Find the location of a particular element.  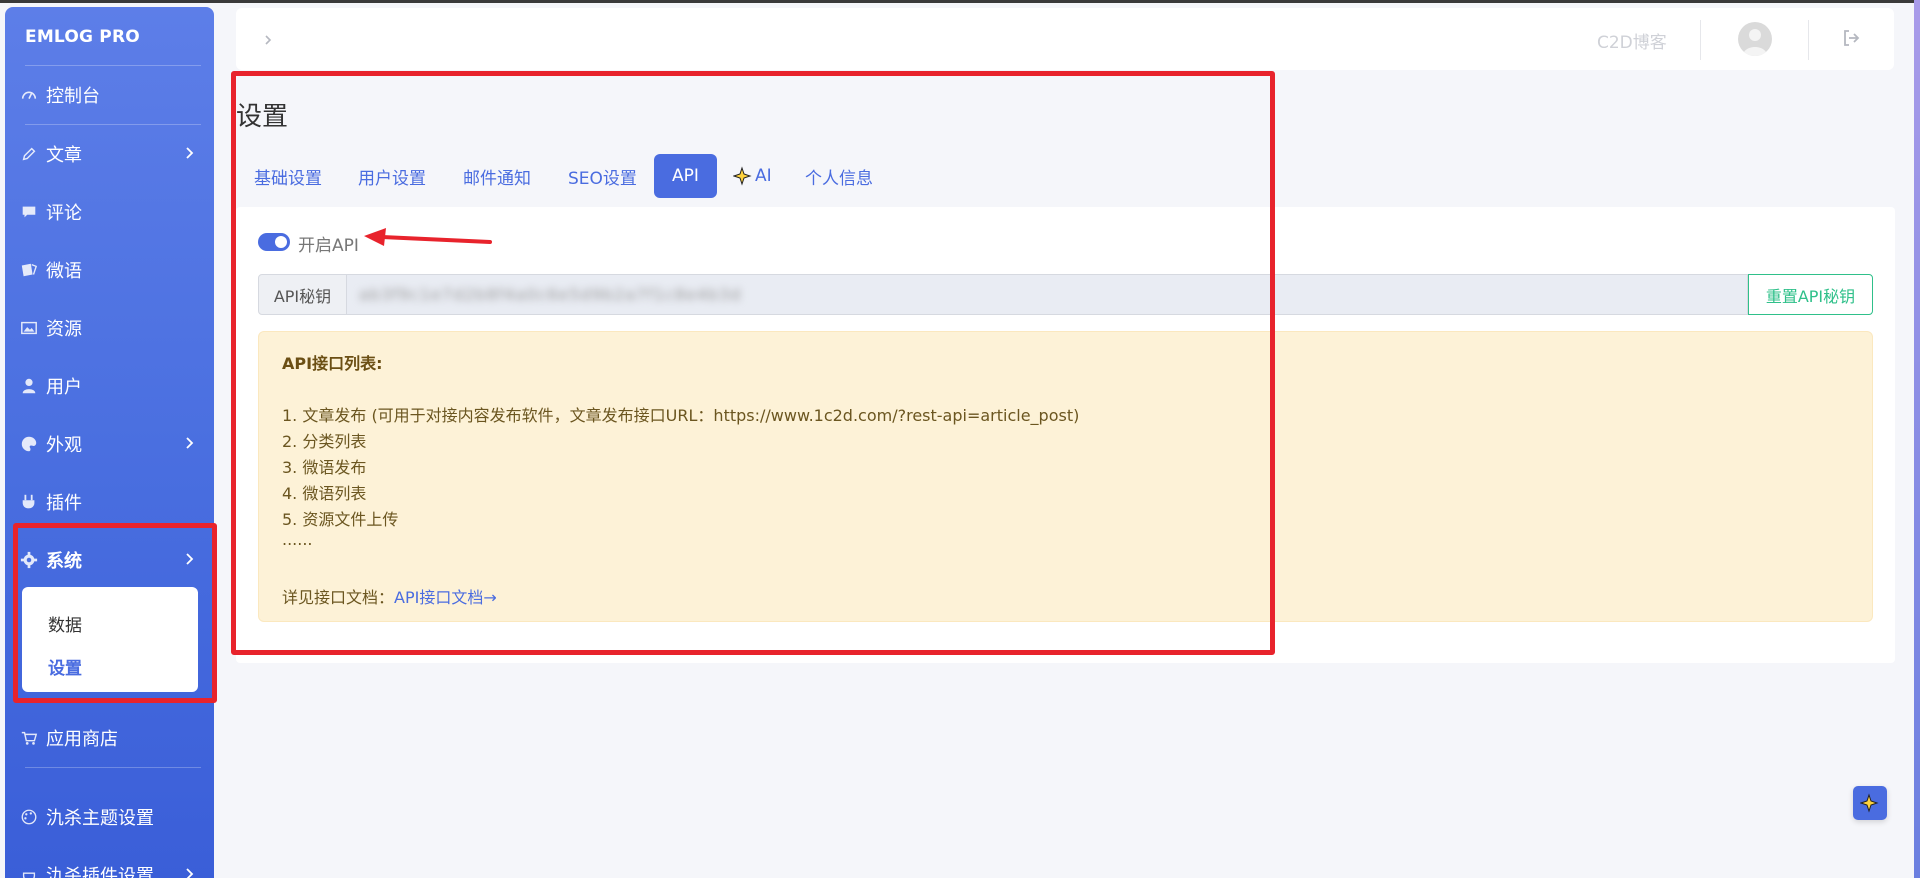

dashboard-icon is located at coordinates (33, 95).